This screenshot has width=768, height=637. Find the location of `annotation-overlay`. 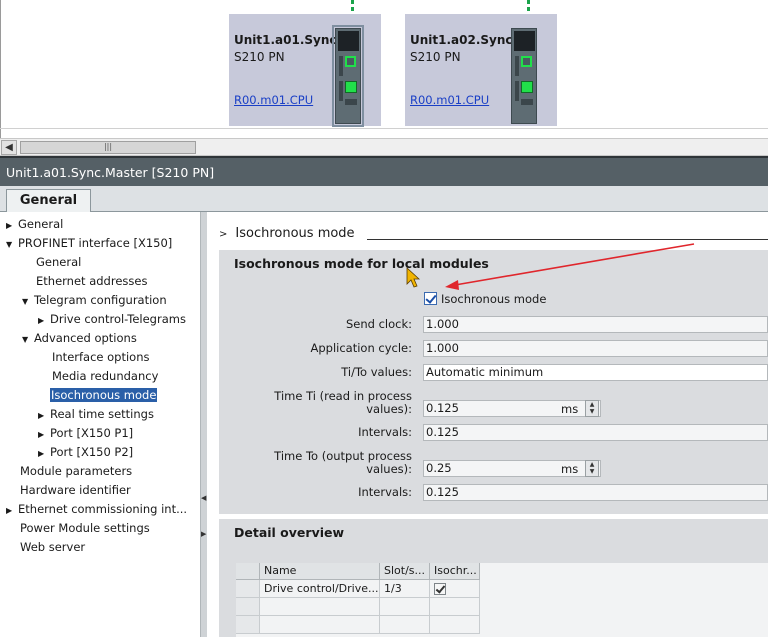

annotation-overlay is located at coordinates (550, 266).